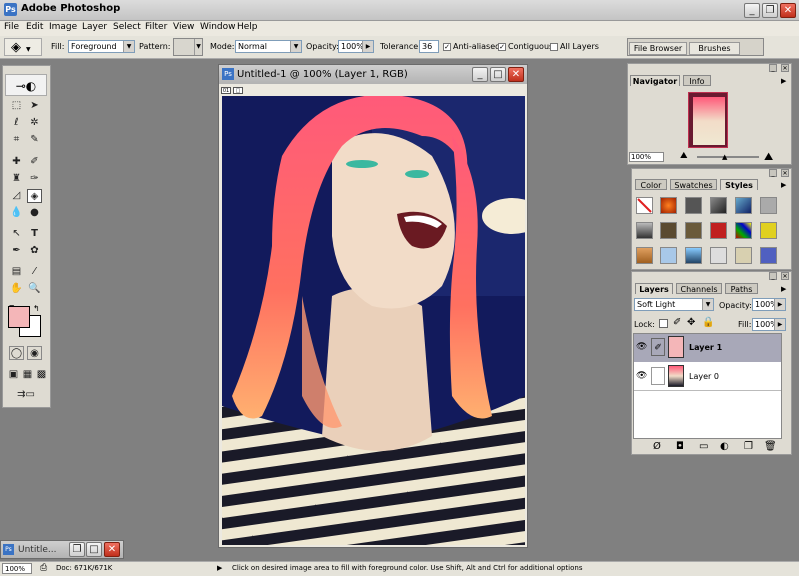 Image resolution: width=799 pixels, height=576 pixels. What do you see at coordinates (663, 323) in the screenshot?
I see `lock-transparency-icon` at bounding box center [663, 323].